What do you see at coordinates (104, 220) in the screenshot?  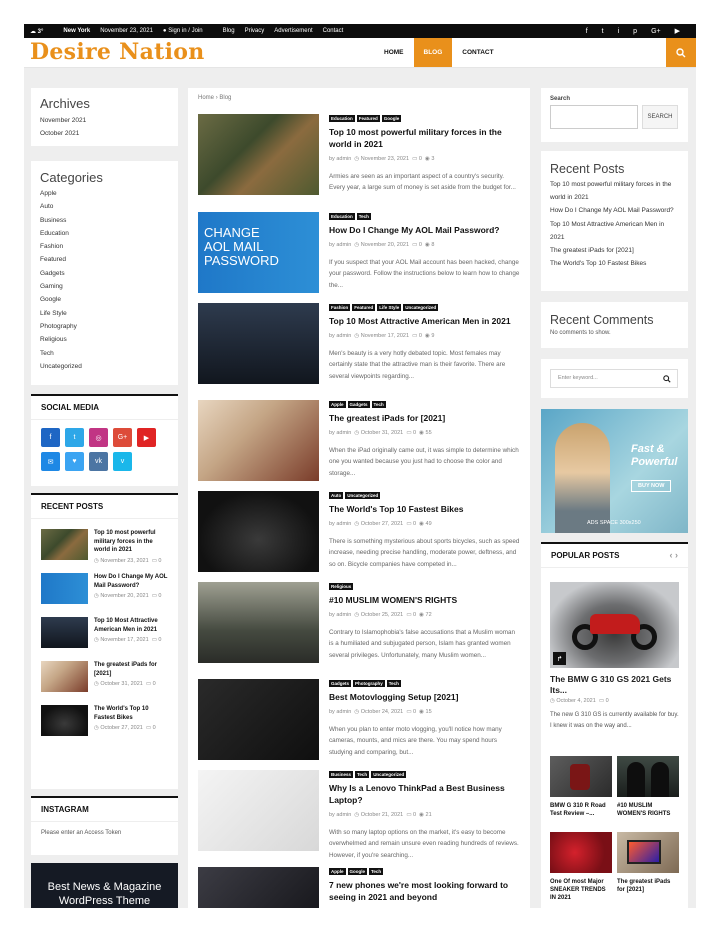 I see `category-link: Business` at bounding box center [104, 220].